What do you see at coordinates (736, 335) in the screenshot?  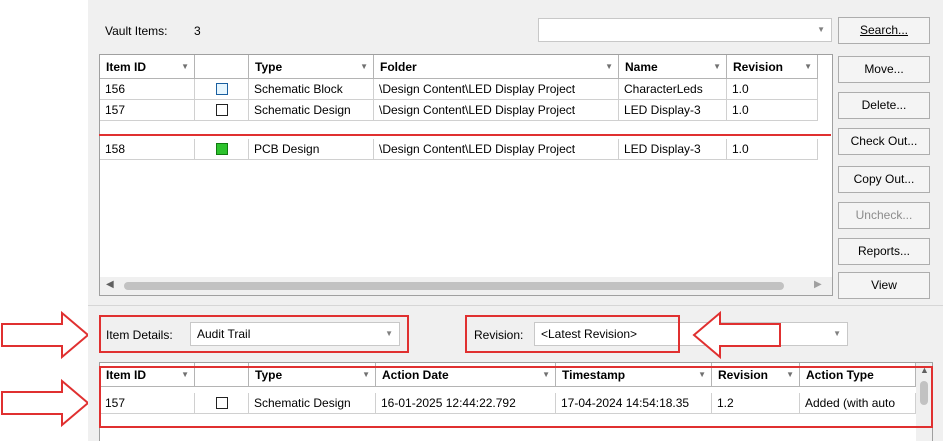 I see `annotation-arrow-revision` at bounding box center [736, 335].